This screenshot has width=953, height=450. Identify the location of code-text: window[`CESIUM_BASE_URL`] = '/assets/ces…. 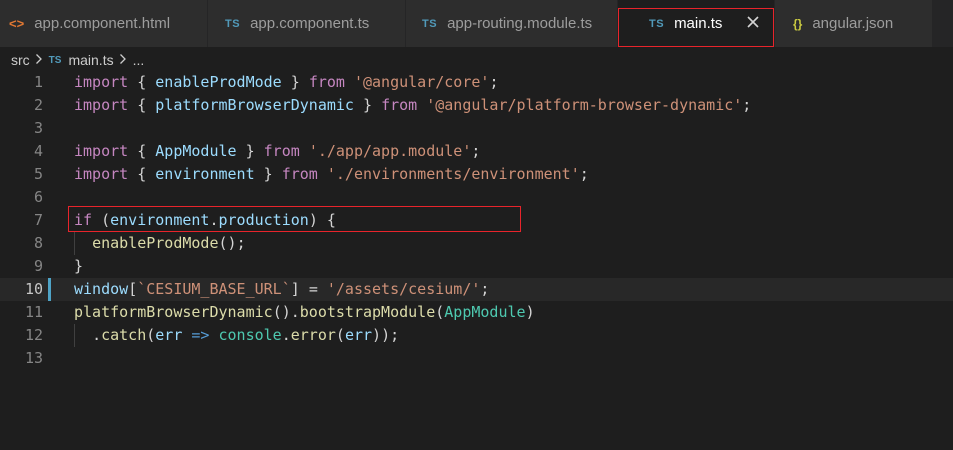
(282, 289).